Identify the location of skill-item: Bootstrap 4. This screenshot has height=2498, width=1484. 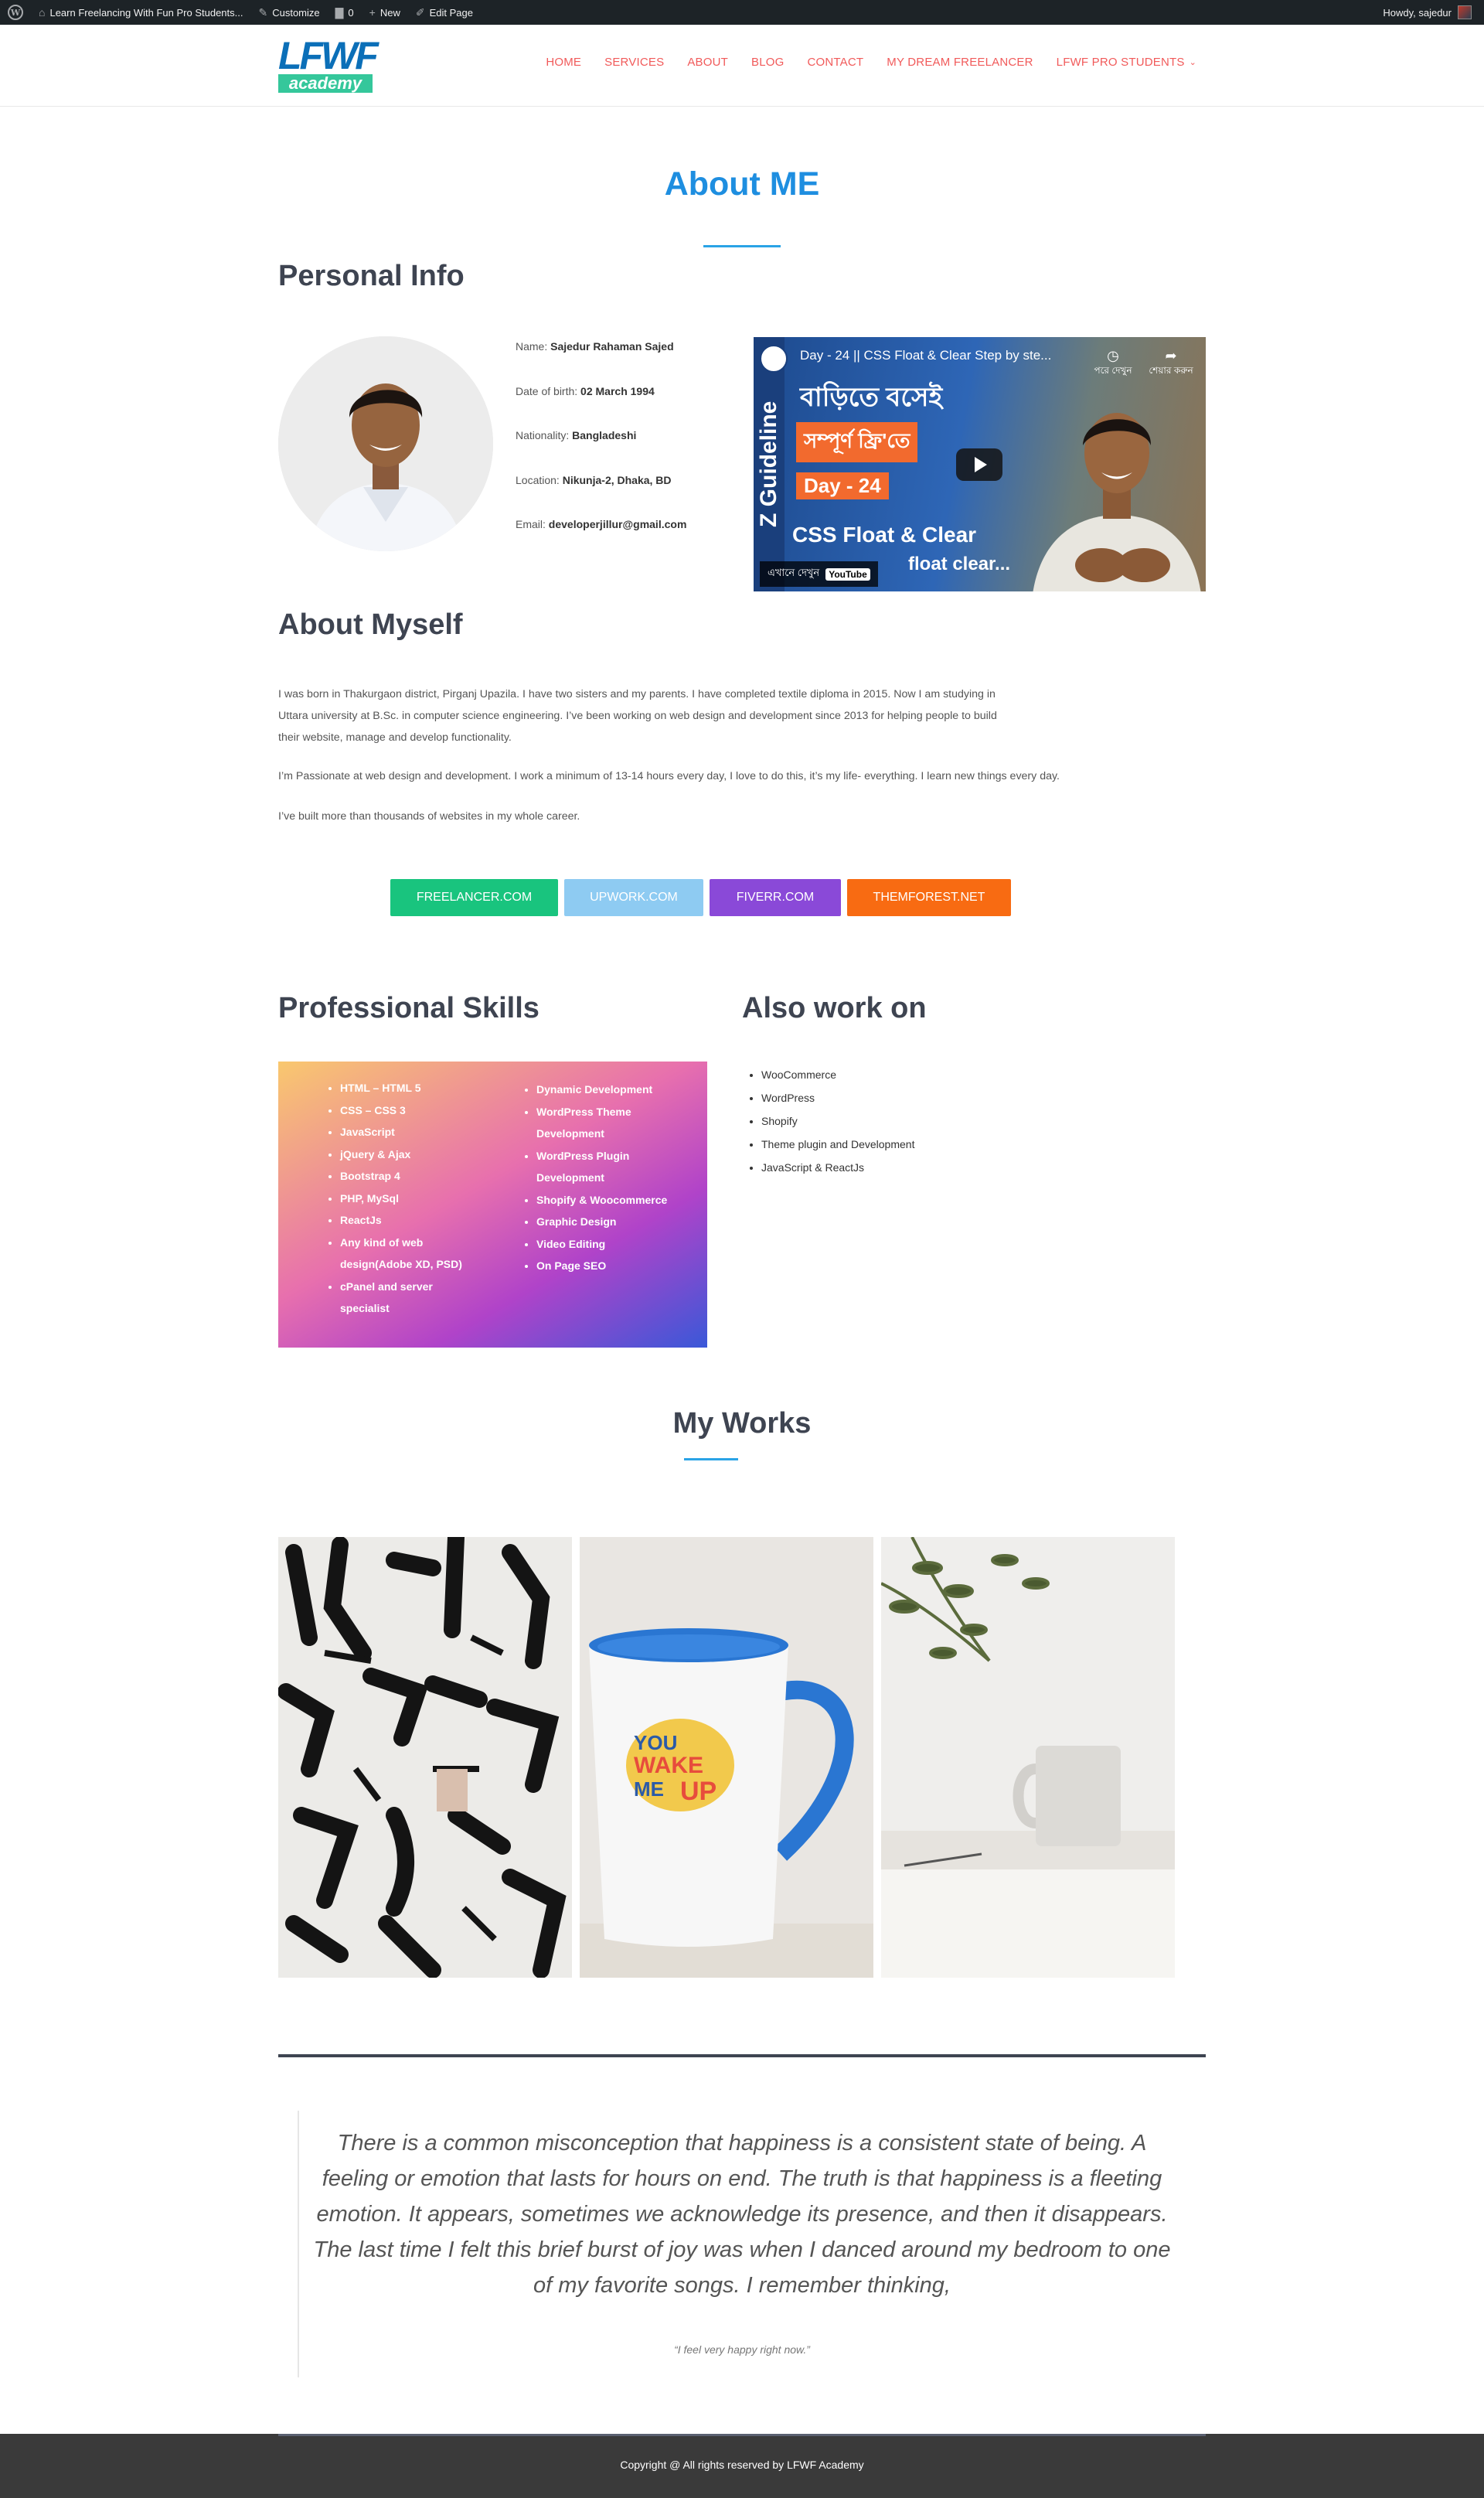
(417, 1177).